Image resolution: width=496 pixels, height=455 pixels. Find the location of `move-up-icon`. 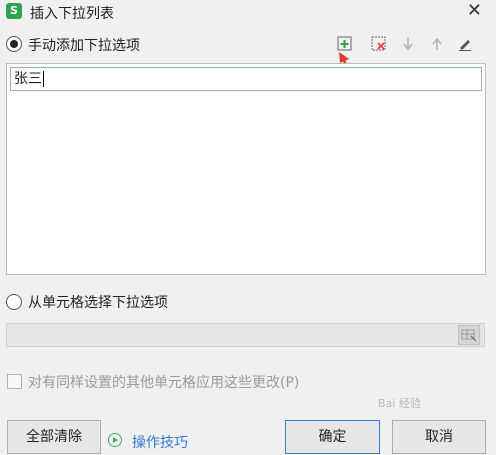

move-up-icon is located at coordinates (437, 43).